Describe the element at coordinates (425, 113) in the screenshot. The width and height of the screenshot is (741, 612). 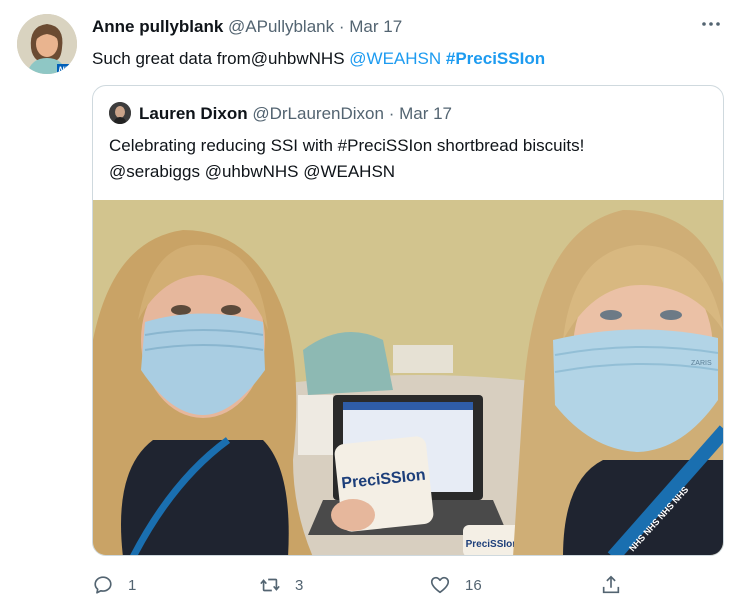
I see `quote-date: Mar 17` at that location.